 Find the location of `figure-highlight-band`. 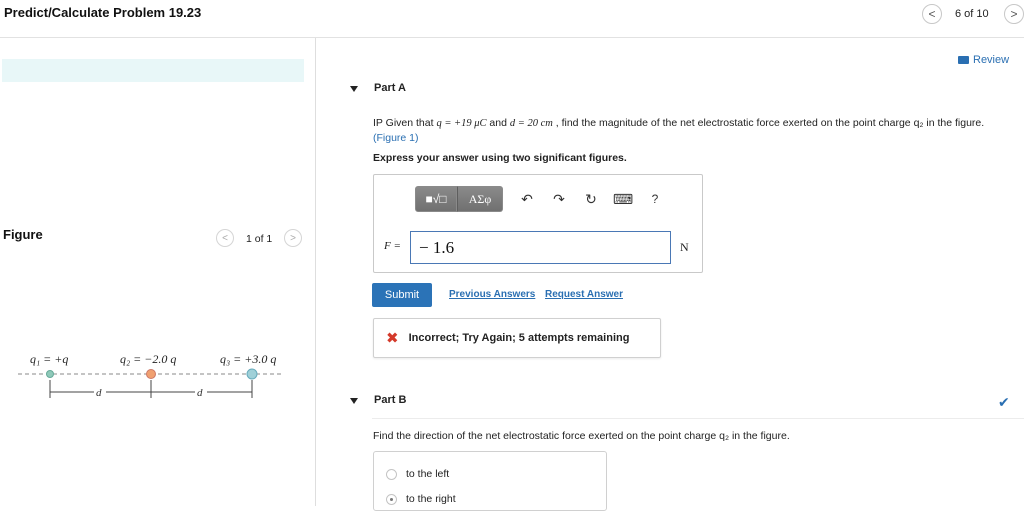

figure-highlight-band is located at coordinates (153, 70).